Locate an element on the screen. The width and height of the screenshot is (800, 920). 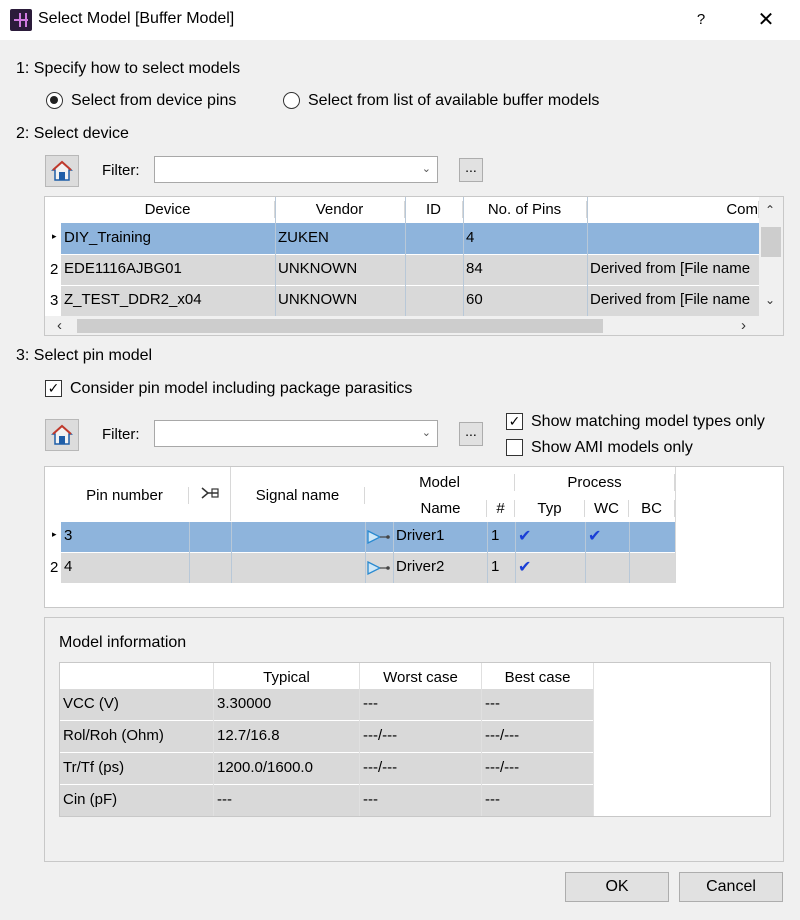
device-home-button is located at coordinates (62, 171).